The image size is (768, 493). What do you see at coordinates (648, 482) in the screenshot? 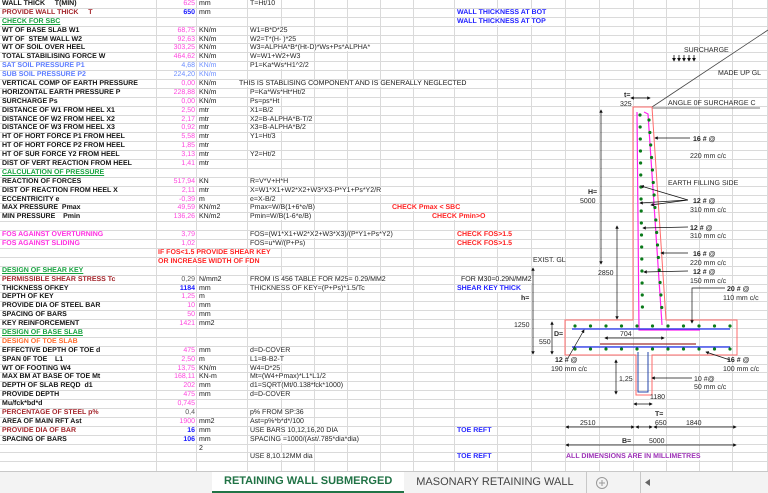
I see `scroll-left-icon` at bounding box center [648, 482].